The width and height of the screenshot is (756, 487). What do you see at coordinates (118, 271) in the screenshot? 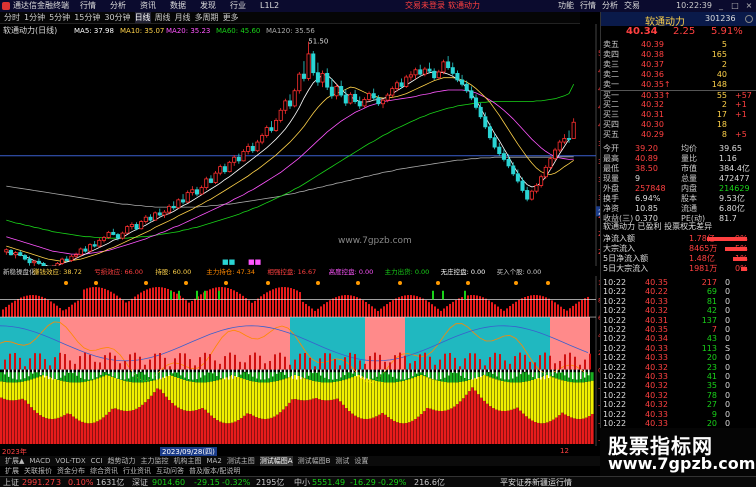
I see `ind-header-2: 亏损效应: 66.00` at bounding box center [118, 271].